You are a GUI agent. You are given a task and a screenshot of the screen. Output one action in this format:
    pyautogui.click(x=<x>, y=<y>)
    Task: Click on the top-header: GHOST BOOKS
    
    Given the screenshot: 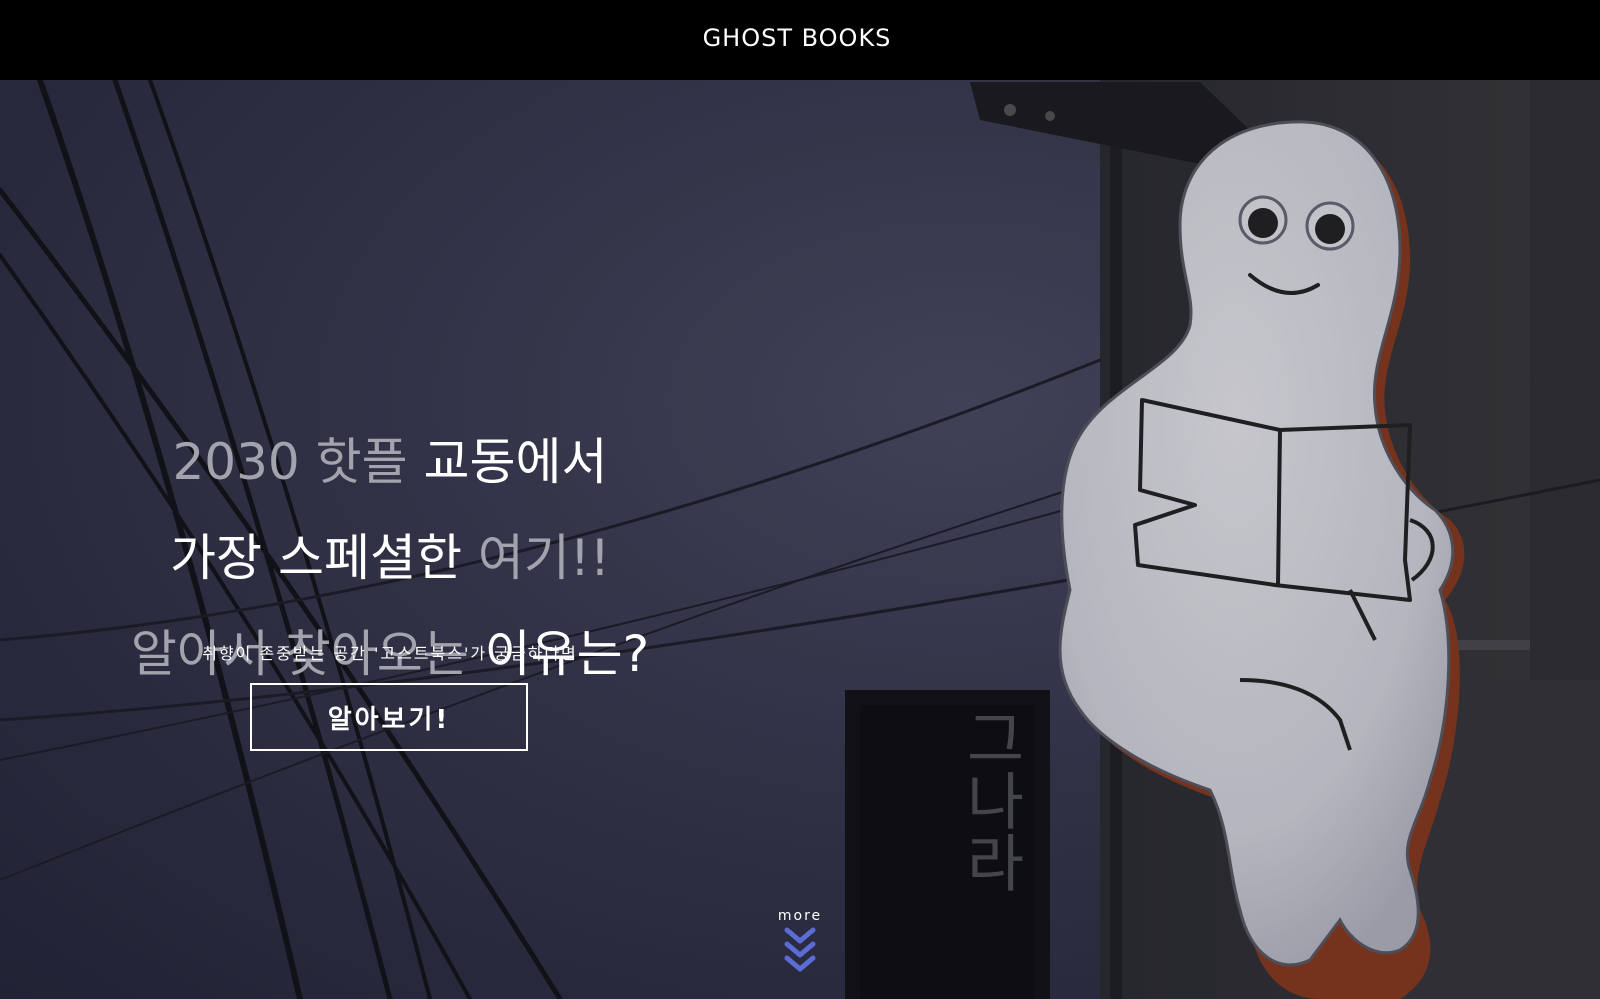 What is the action you would take?
    pyautogui.click(x=800, y=40)
    